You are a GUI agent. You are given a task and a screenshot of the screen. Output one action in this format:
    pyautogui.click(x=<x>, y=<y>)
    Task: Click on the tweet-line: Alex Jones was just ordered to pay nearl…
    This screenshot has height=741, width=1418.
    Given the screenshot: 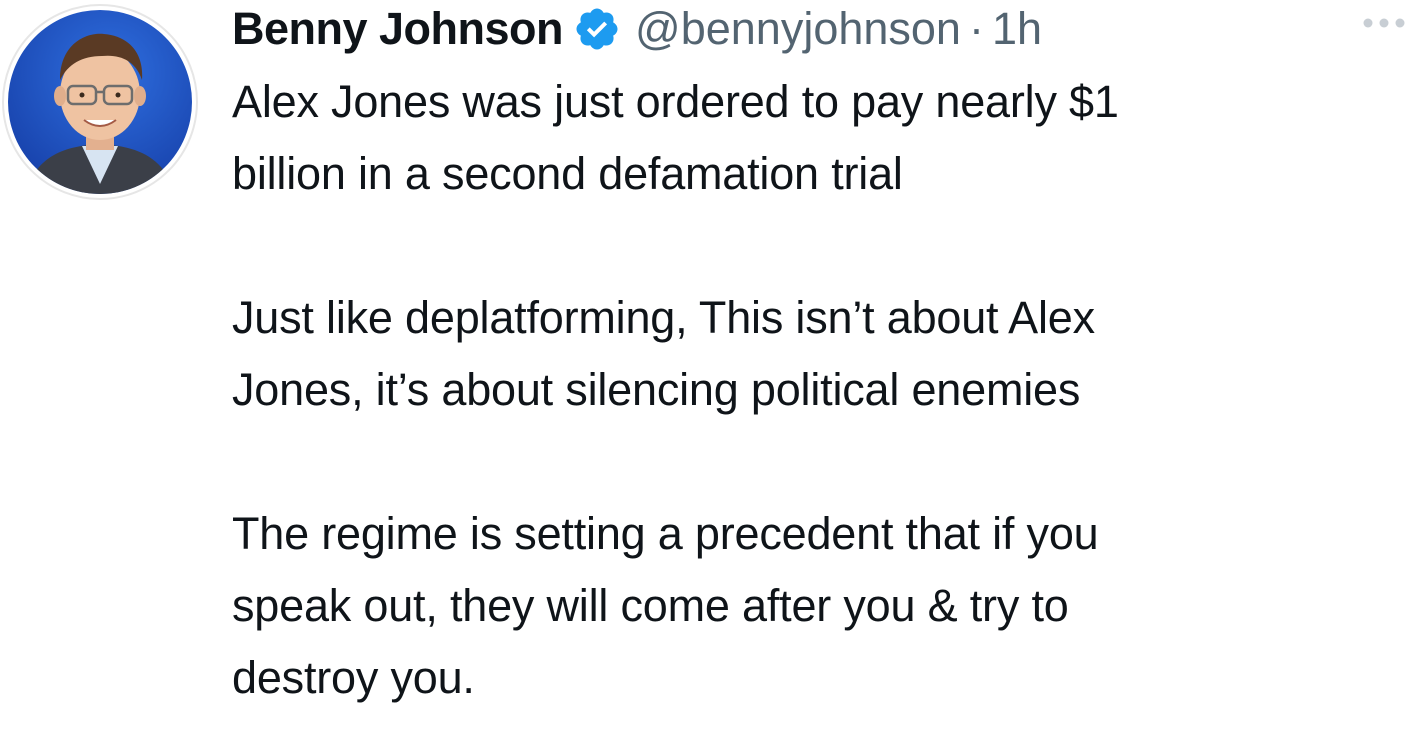 What is the action you would take?
    pyautogui.click(x=675, y=101)
    